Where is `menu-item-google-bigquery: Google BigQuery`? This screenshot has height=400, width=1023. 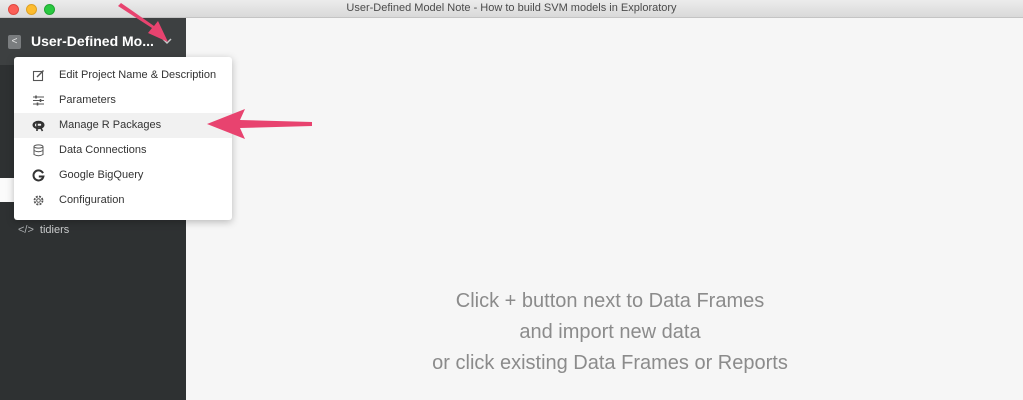
menu-item-google-bigquery: Google BigQuery is located at coordinates (123, 175).